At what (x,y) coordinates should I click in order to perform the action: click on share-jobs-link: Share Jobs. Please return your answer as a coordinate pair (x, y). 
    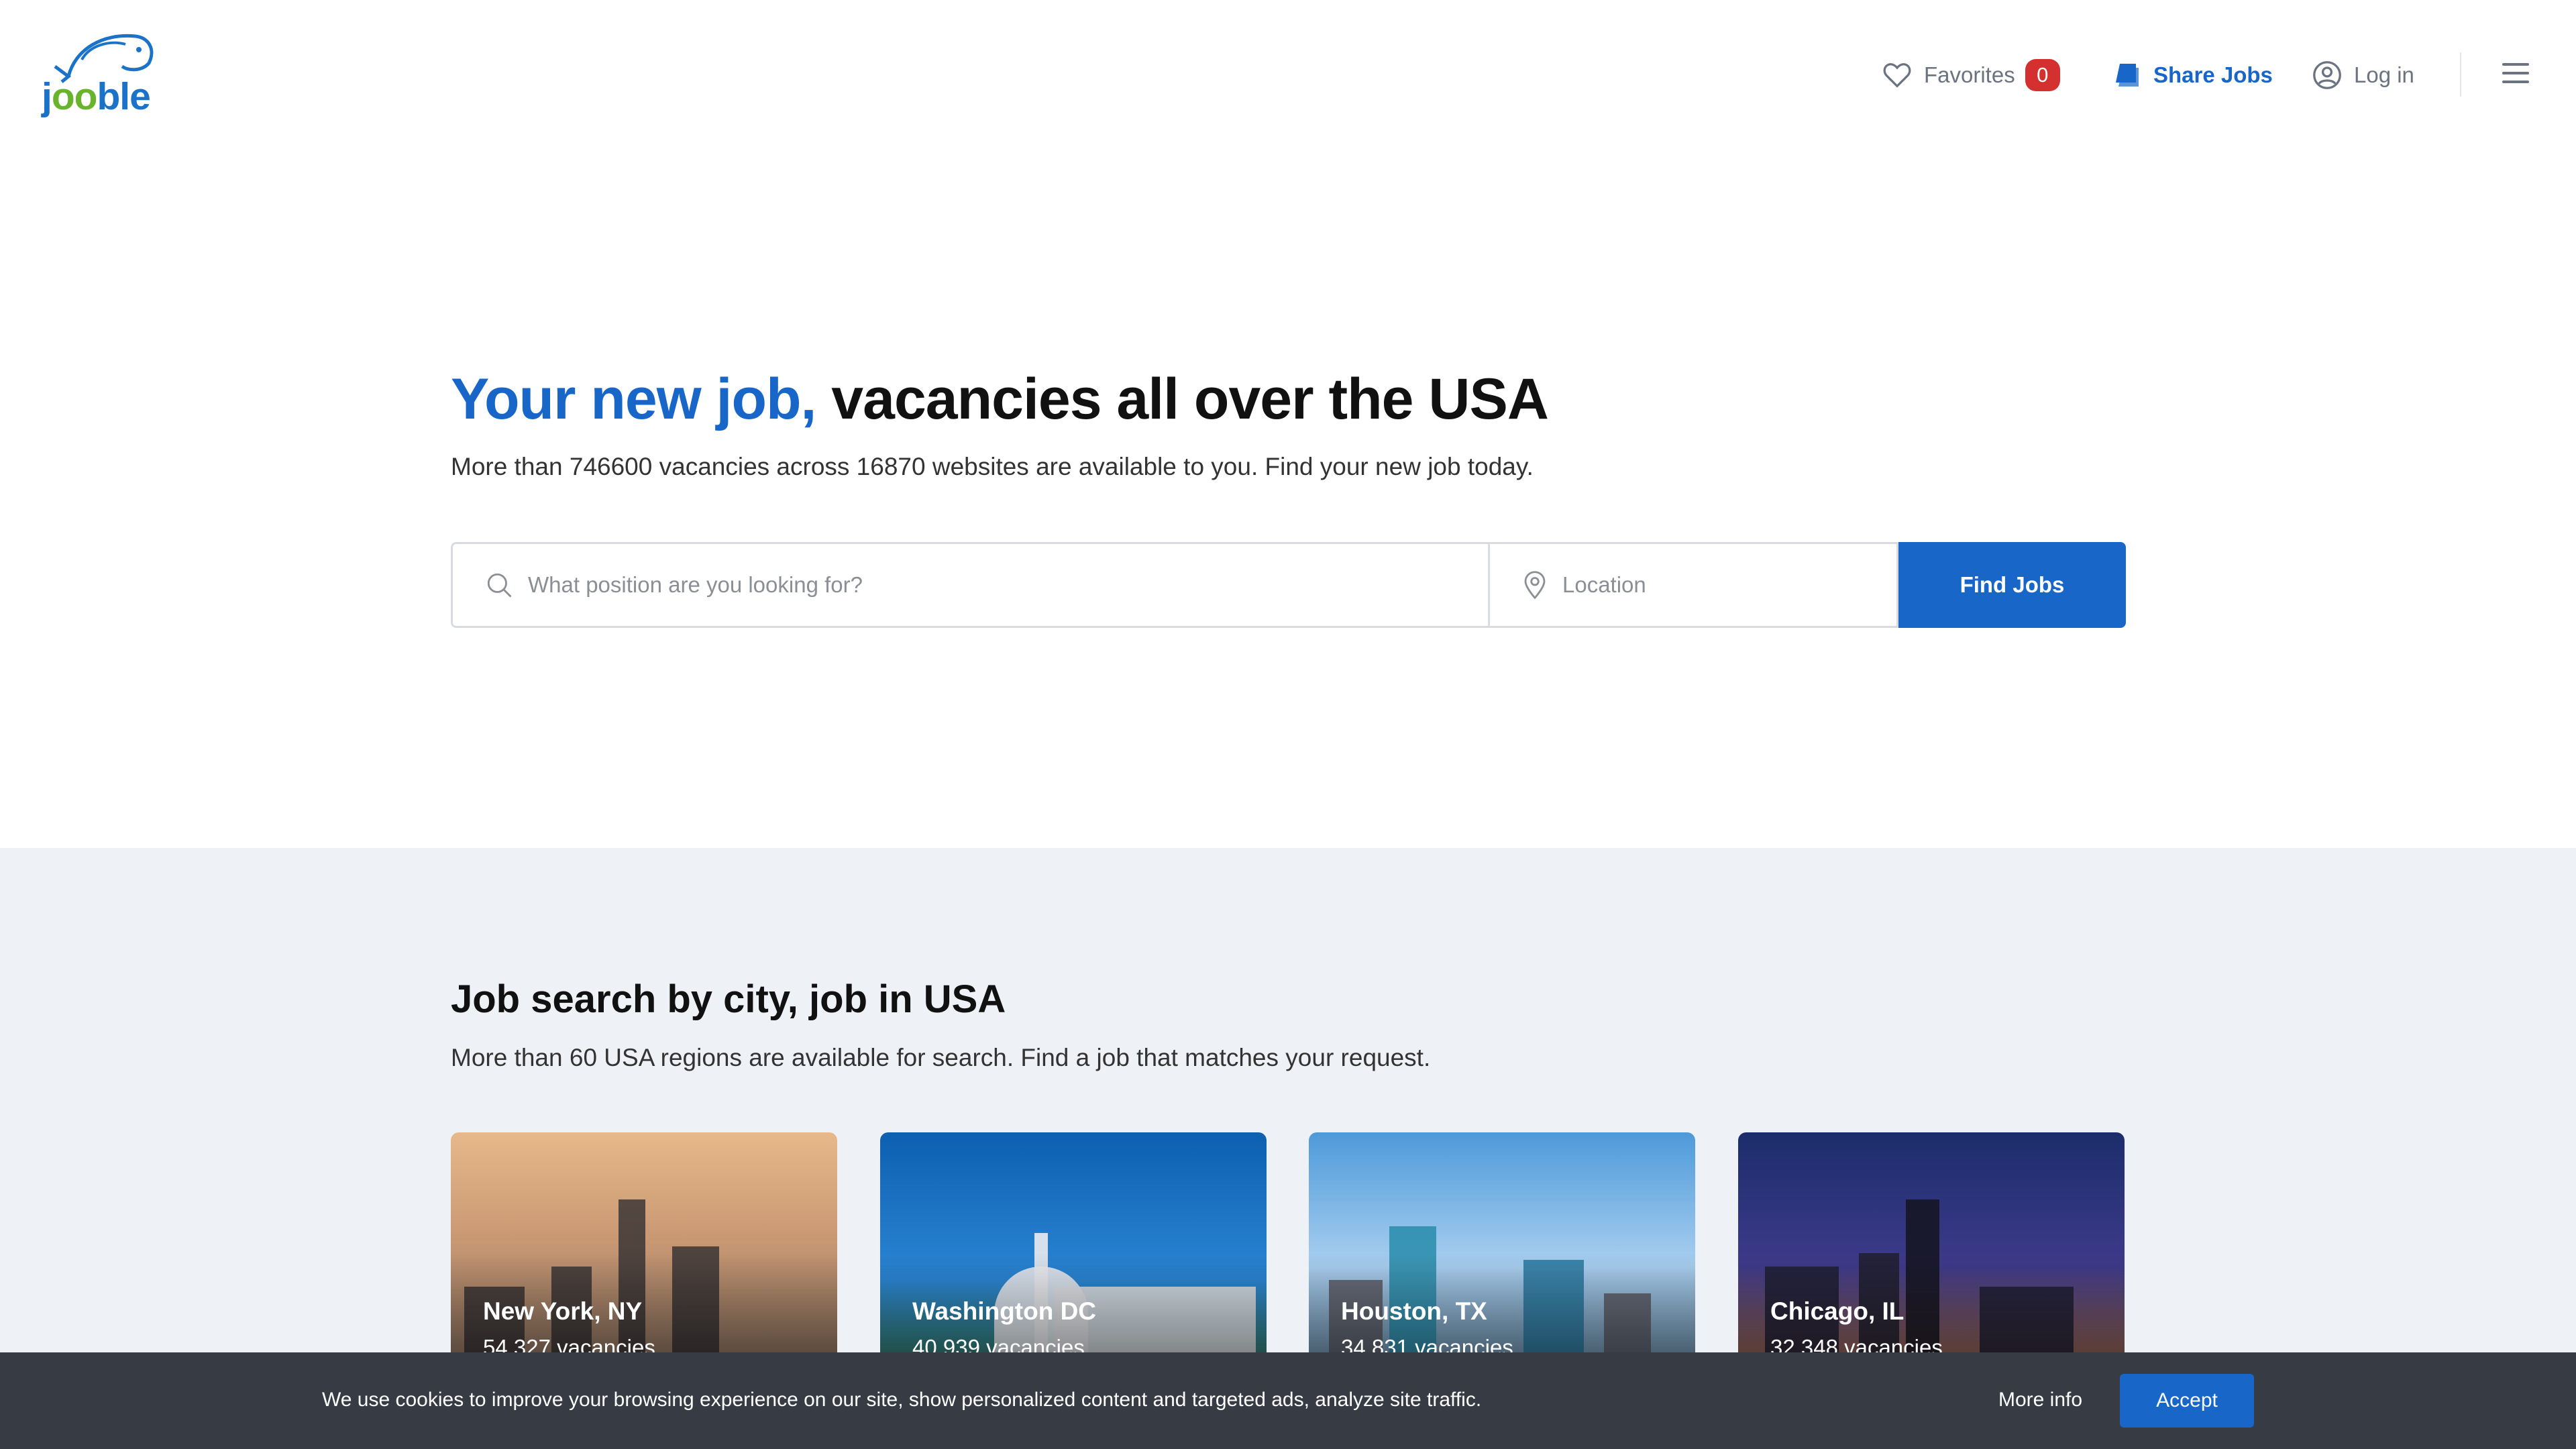
    Looking at the image, I should click on (2193, 75).